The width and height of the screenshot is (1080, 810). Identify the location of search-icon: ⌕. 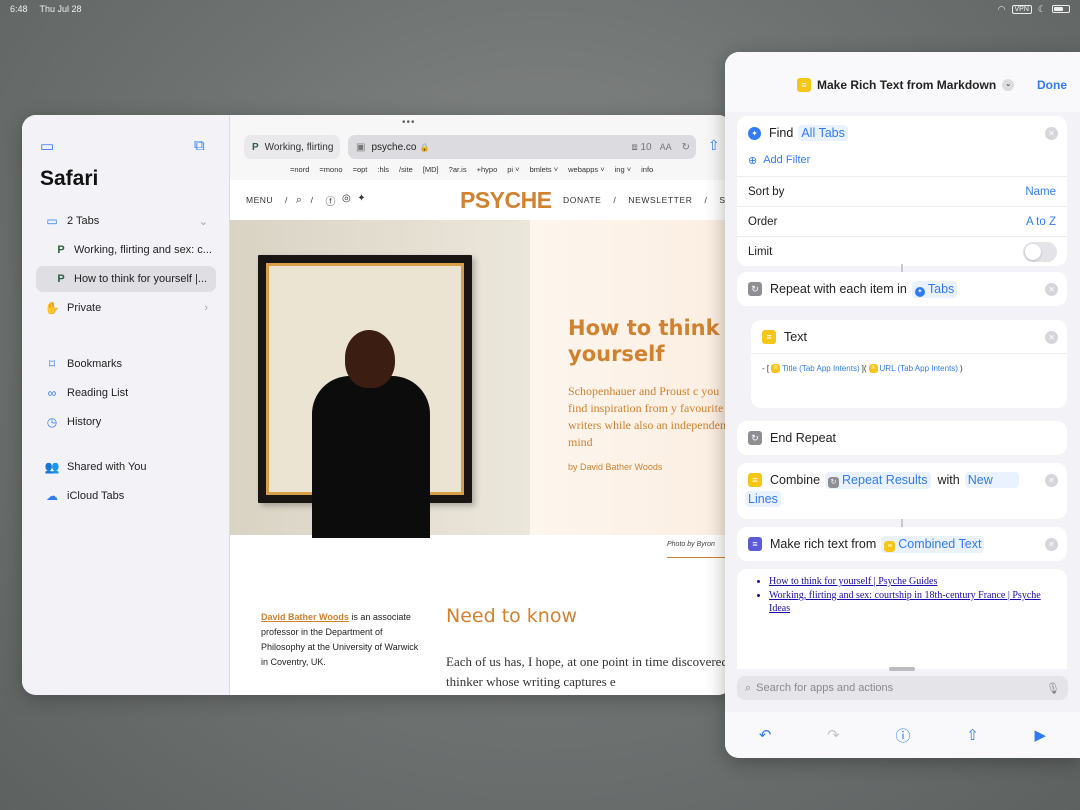
(299, 200).